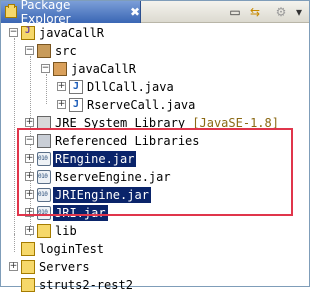  I want to click on package-explorer-icon, so click(11, 11).